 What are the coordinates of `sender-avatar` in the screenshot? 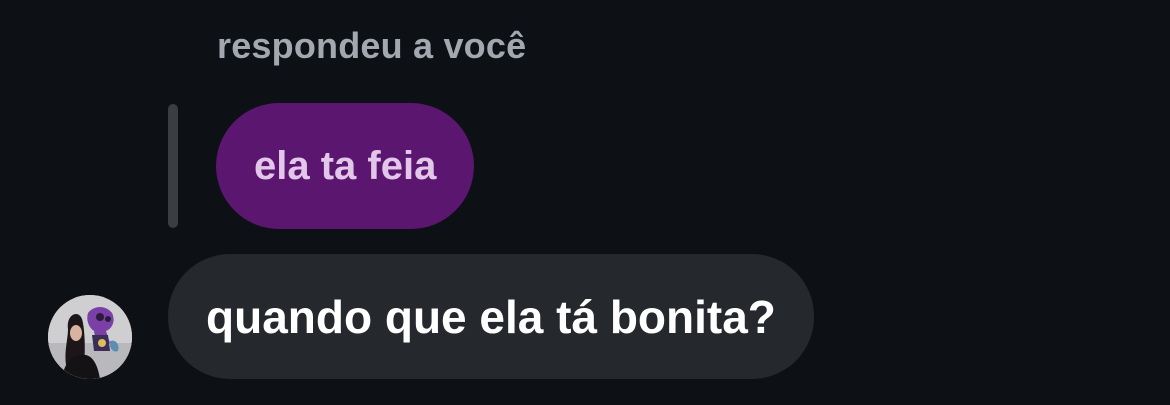 It's located at (90, 337).